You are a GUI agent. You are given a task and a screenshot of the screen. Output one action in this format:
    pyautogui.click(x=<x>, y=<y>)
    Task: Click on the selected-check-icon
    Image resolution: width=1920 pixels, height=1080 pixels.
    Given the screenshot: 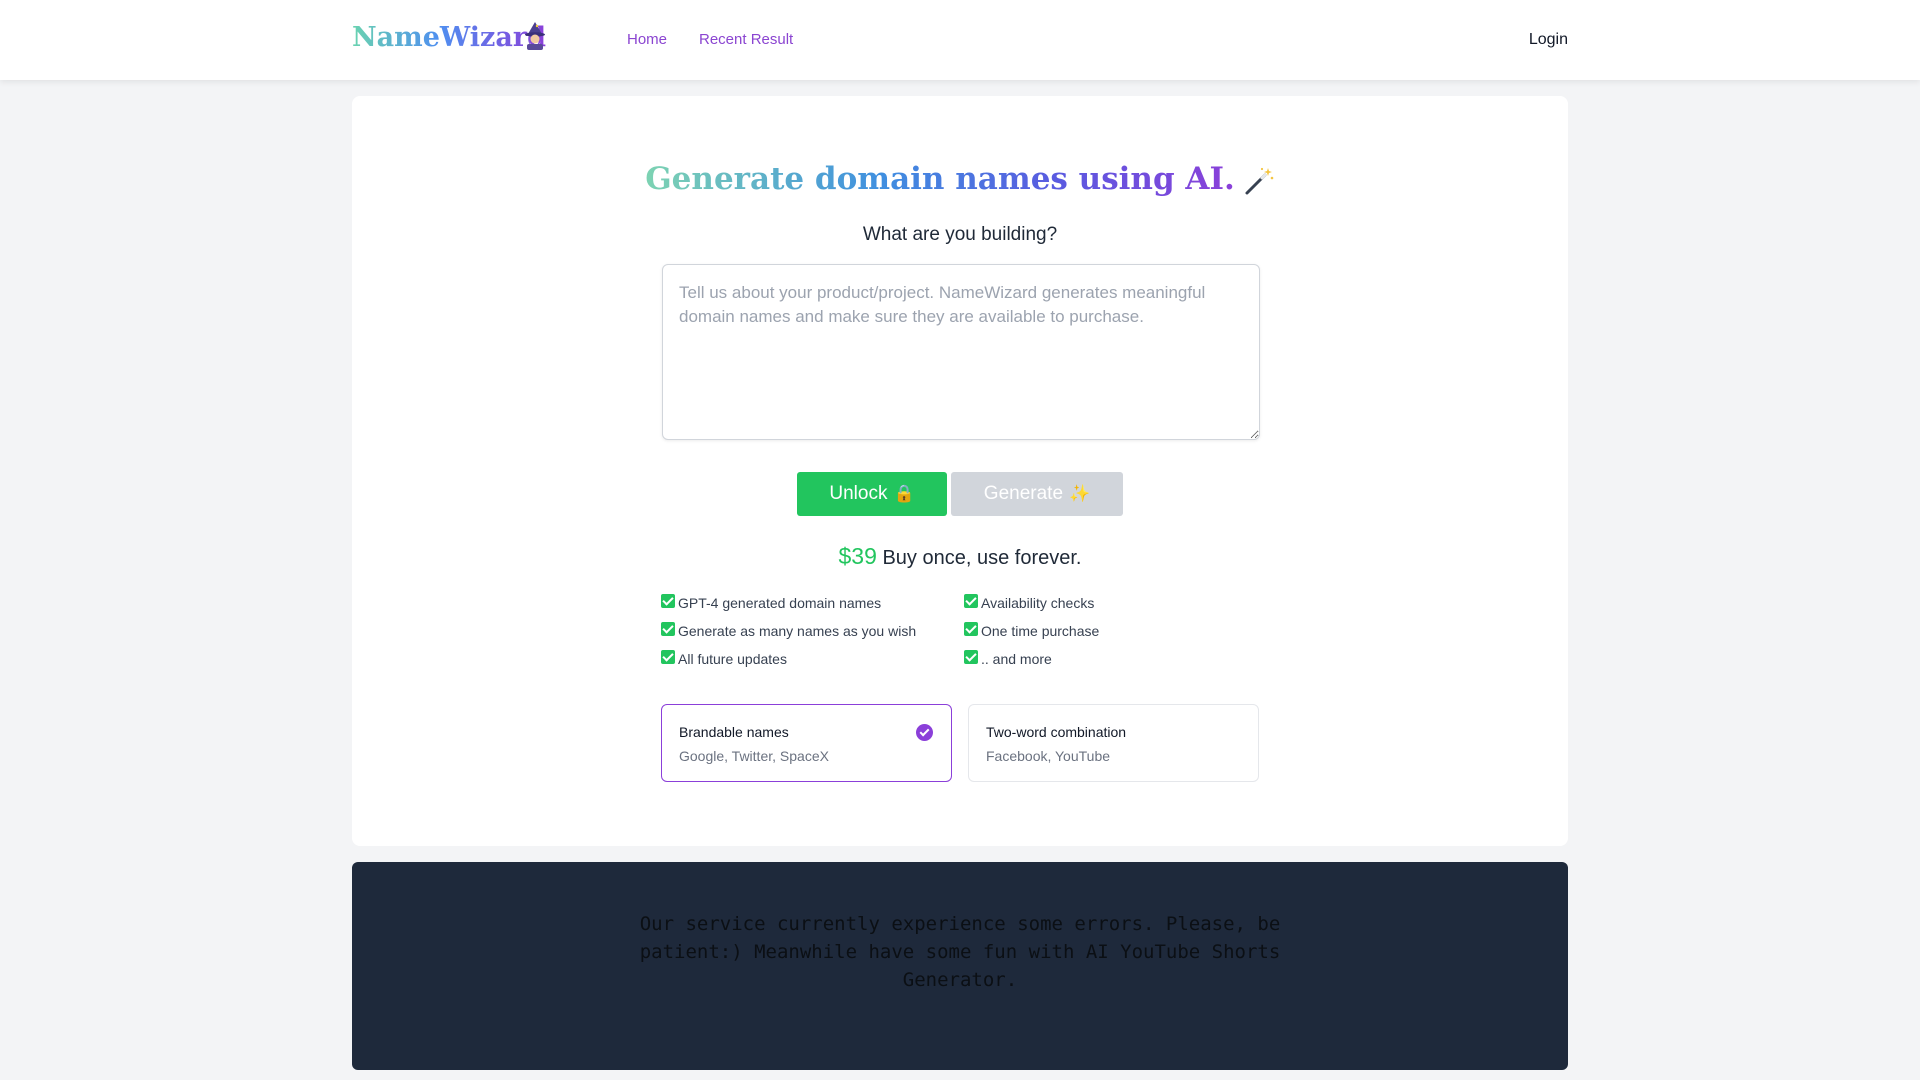 What is the action you would take?
    pyautogui.click(x=924, y=732)
    